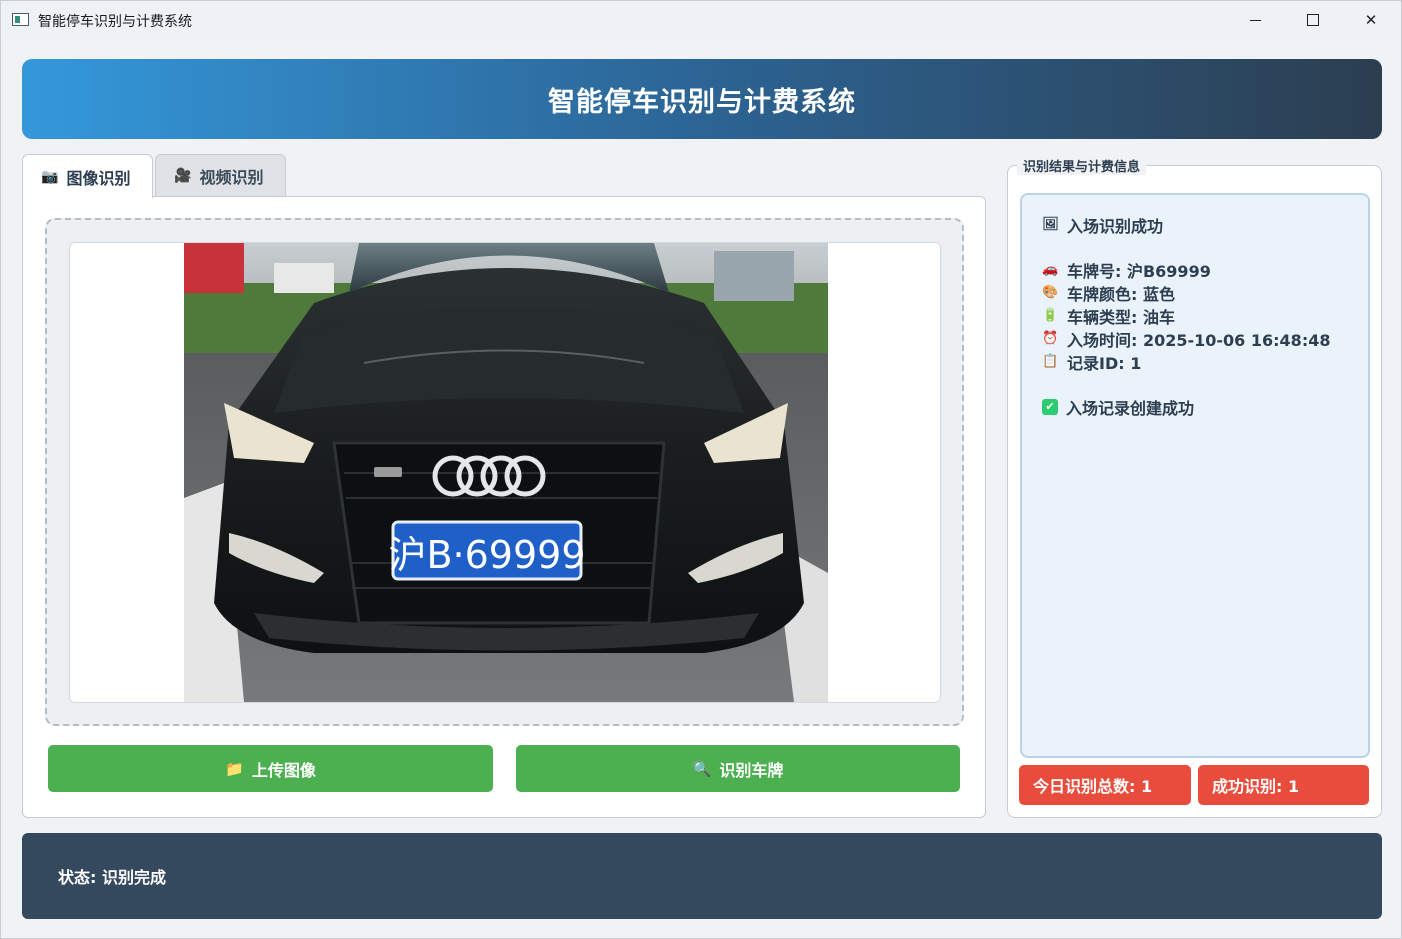  What do you see at coordinates (702, 768) in the screenshot?
I see `magnifier-icon: 🔍` at bounding box center [702, 768].